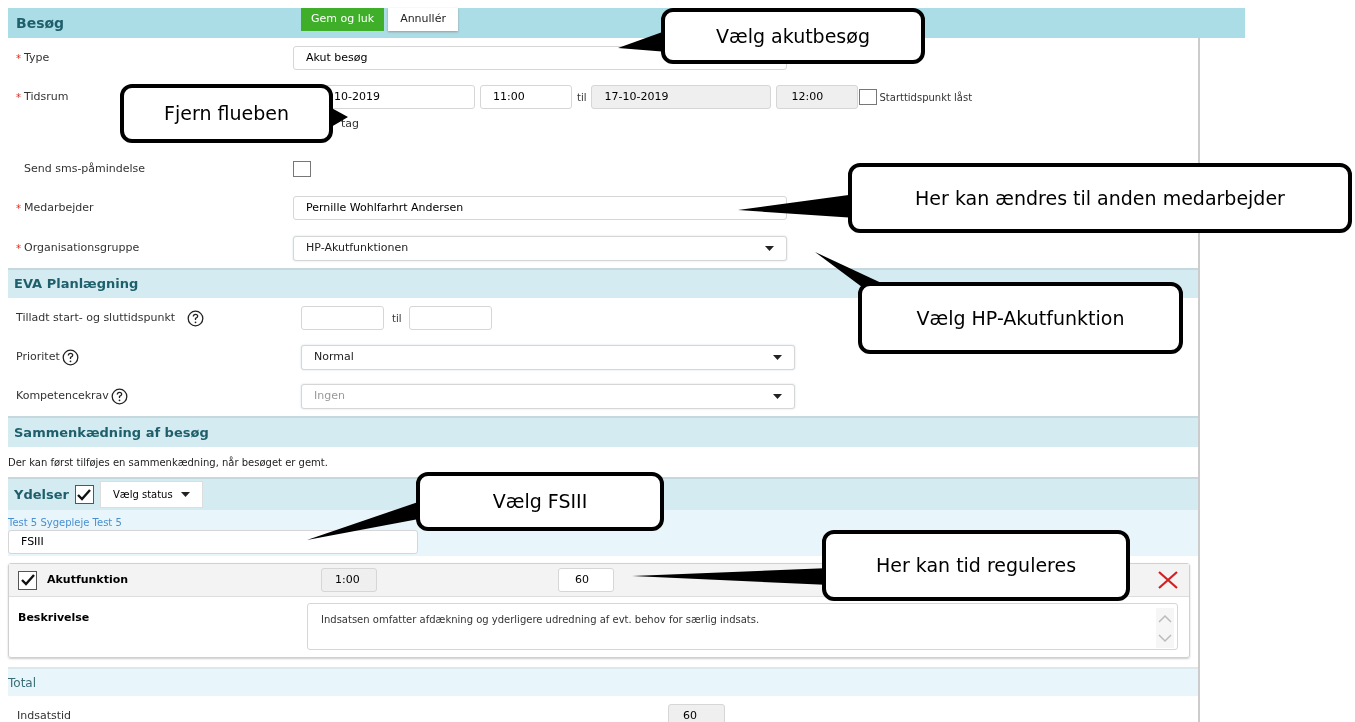 The width and height of the screenshot is (1355, 722). What do you see at coordinates (1100, 198) in the screenshot?
I see `callout: Her kan ændres til anden medarbejder` at bounding box center [1100, 198].